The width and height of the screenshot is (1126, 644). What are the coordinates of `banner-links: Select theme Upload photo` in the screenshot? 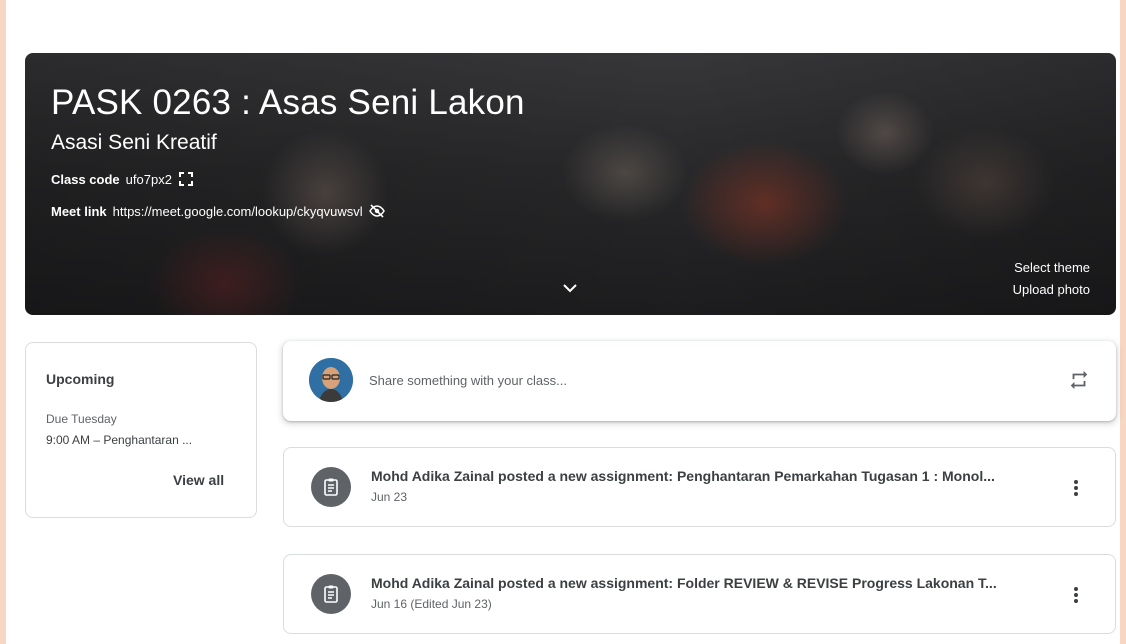 It's located at (1051, 279).